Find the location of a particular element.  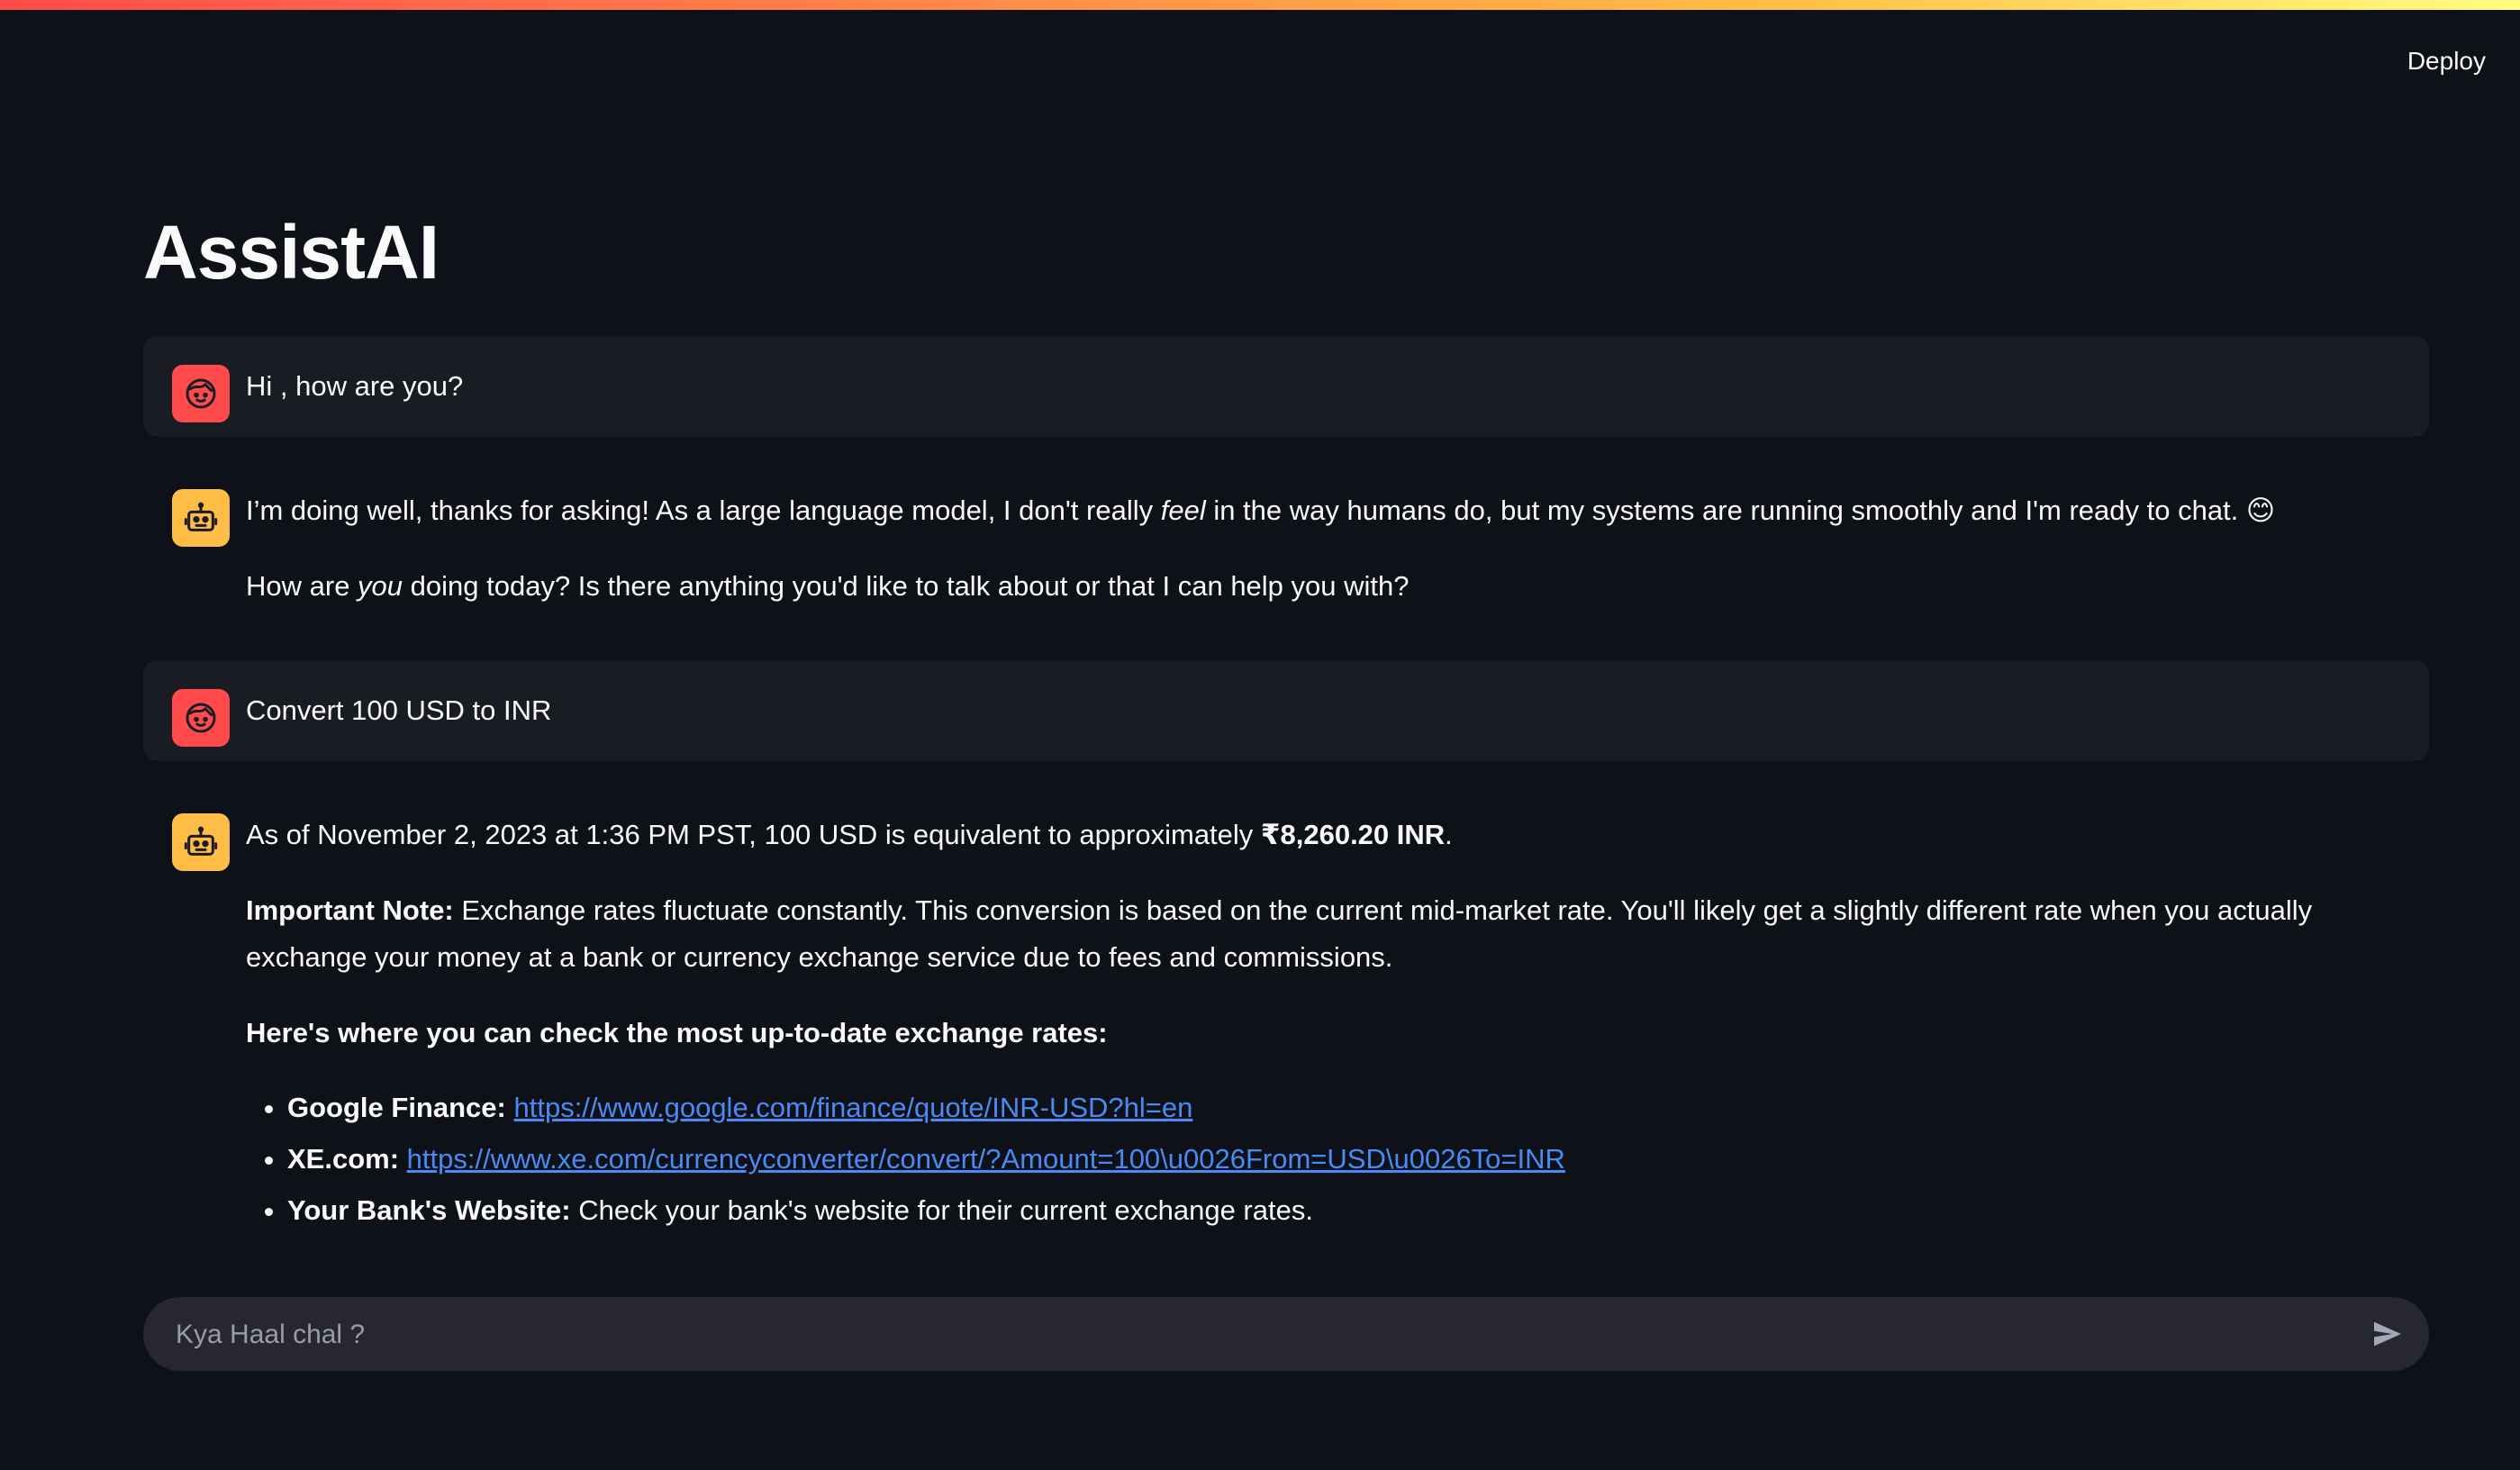

message-text: Hi , how are you? is located at coordinates (355, 386).